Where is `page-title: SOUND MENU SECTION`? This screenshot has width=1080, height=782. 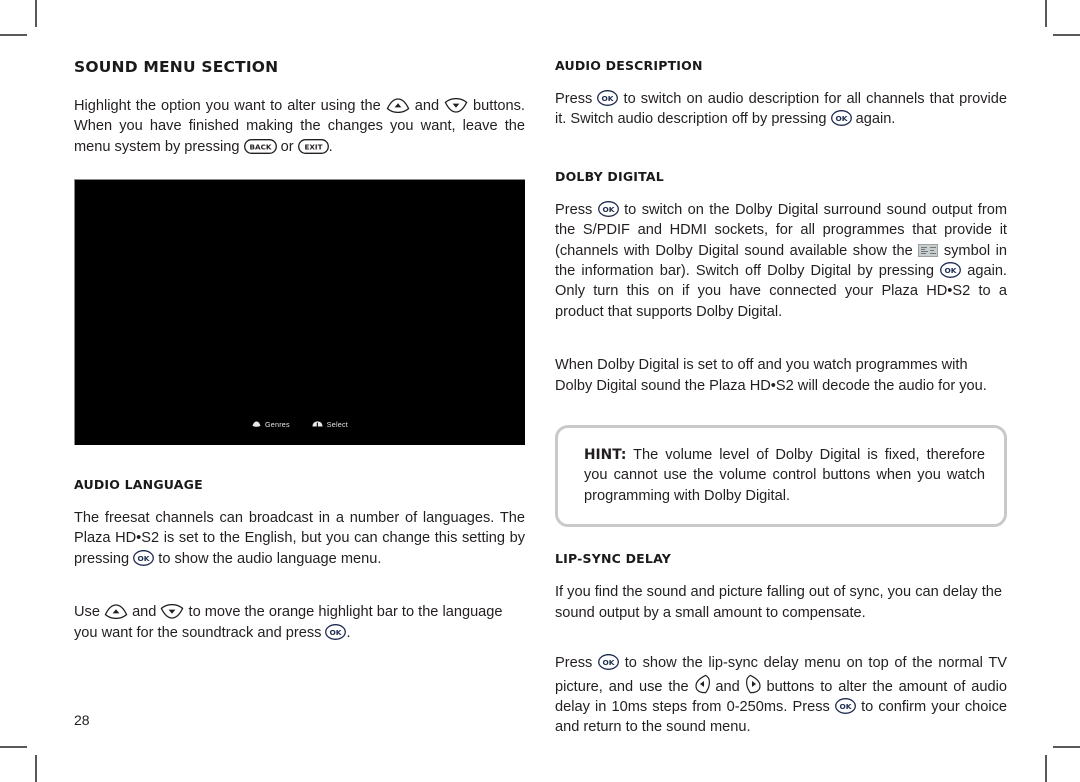 page-title: SOUND MENU SECTION is located at coordinates (176, 67).